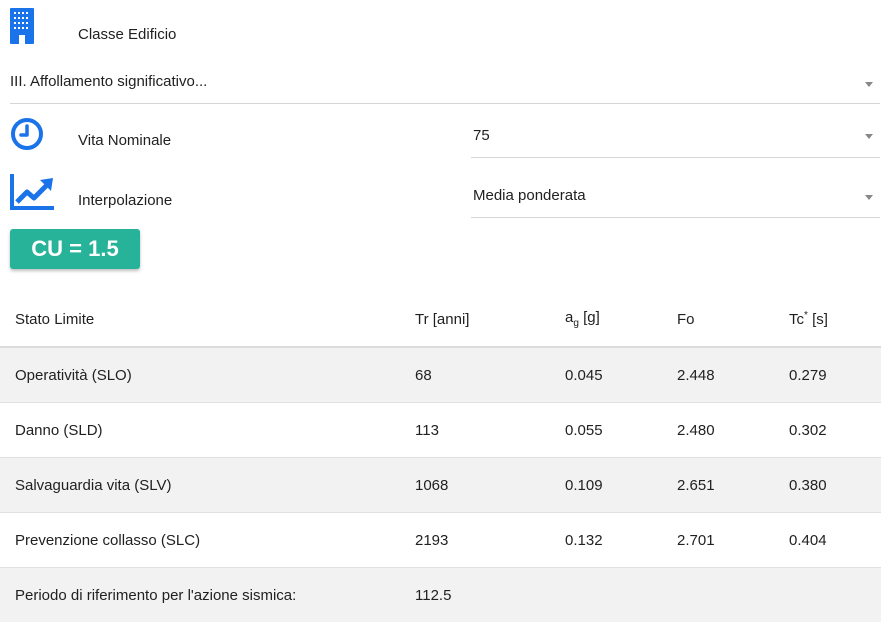  What do you see at coordinates (207, 430) in the screenshot?
I see `cell-stato: Danno (SLD)` at bounding box center [207, 430].